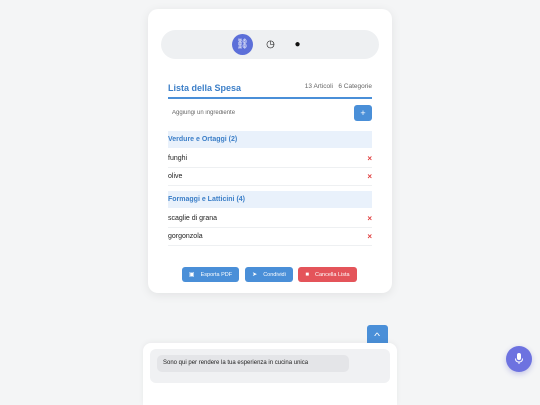 The height and width of the screenshot is (405, 540). I want to click on basket-icon: ⛓, so click(242, 44).